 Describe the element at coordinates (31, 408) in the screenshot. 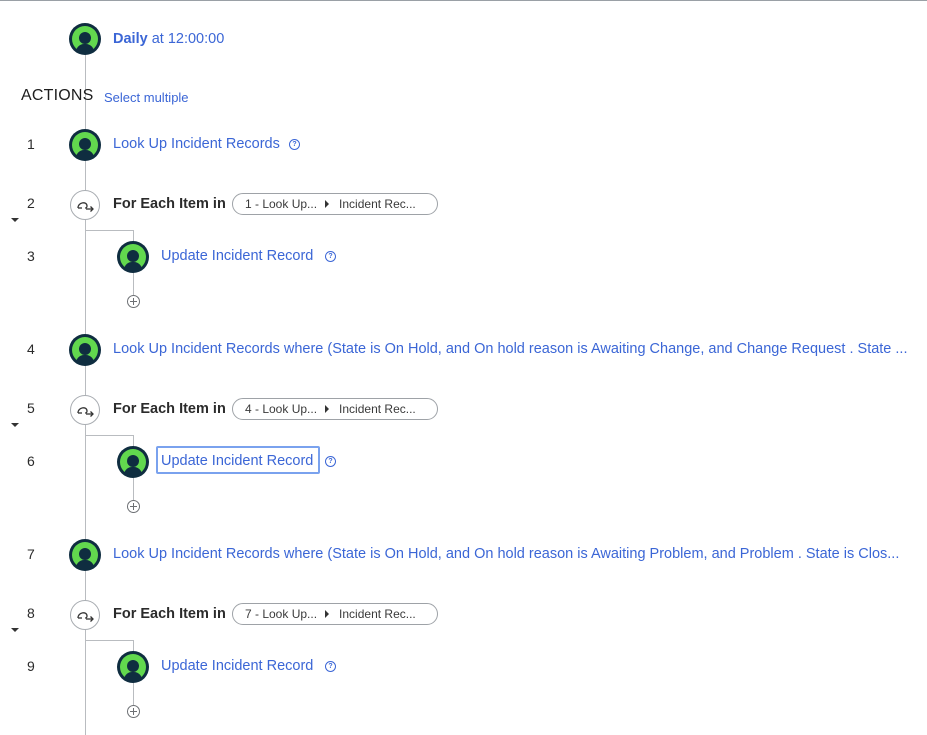

I see `step-number: 5` at that location.